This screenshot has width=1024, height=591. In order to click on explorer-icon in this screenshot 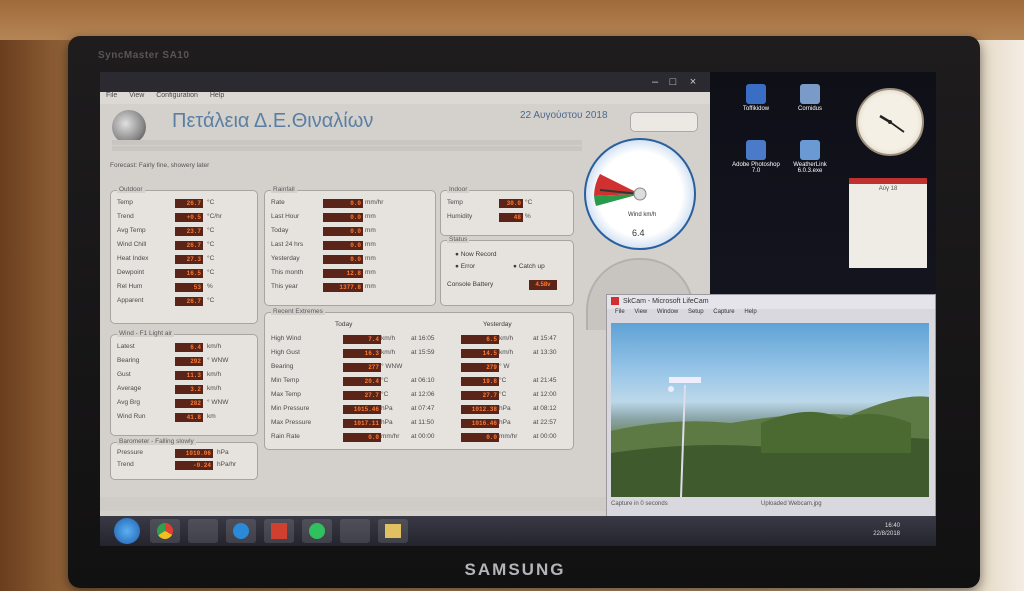, I will do `click(203, 531)`.